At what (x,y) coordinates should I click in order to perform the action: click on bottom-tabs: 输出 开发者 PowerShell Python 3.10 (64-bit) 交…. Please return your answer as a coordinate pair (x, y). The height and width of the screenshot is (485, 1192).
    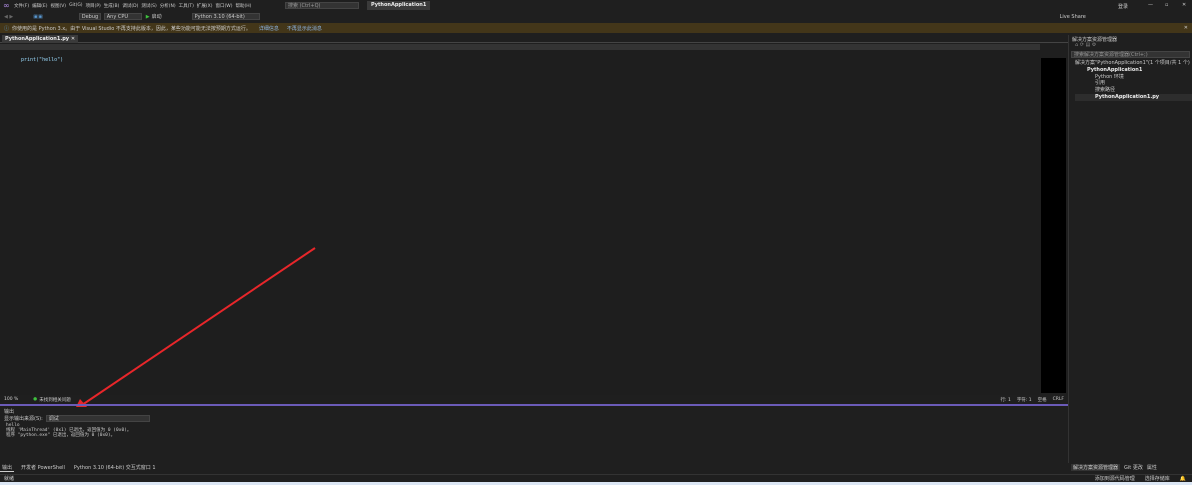
    Looking at the image, I should click on (534, 467).